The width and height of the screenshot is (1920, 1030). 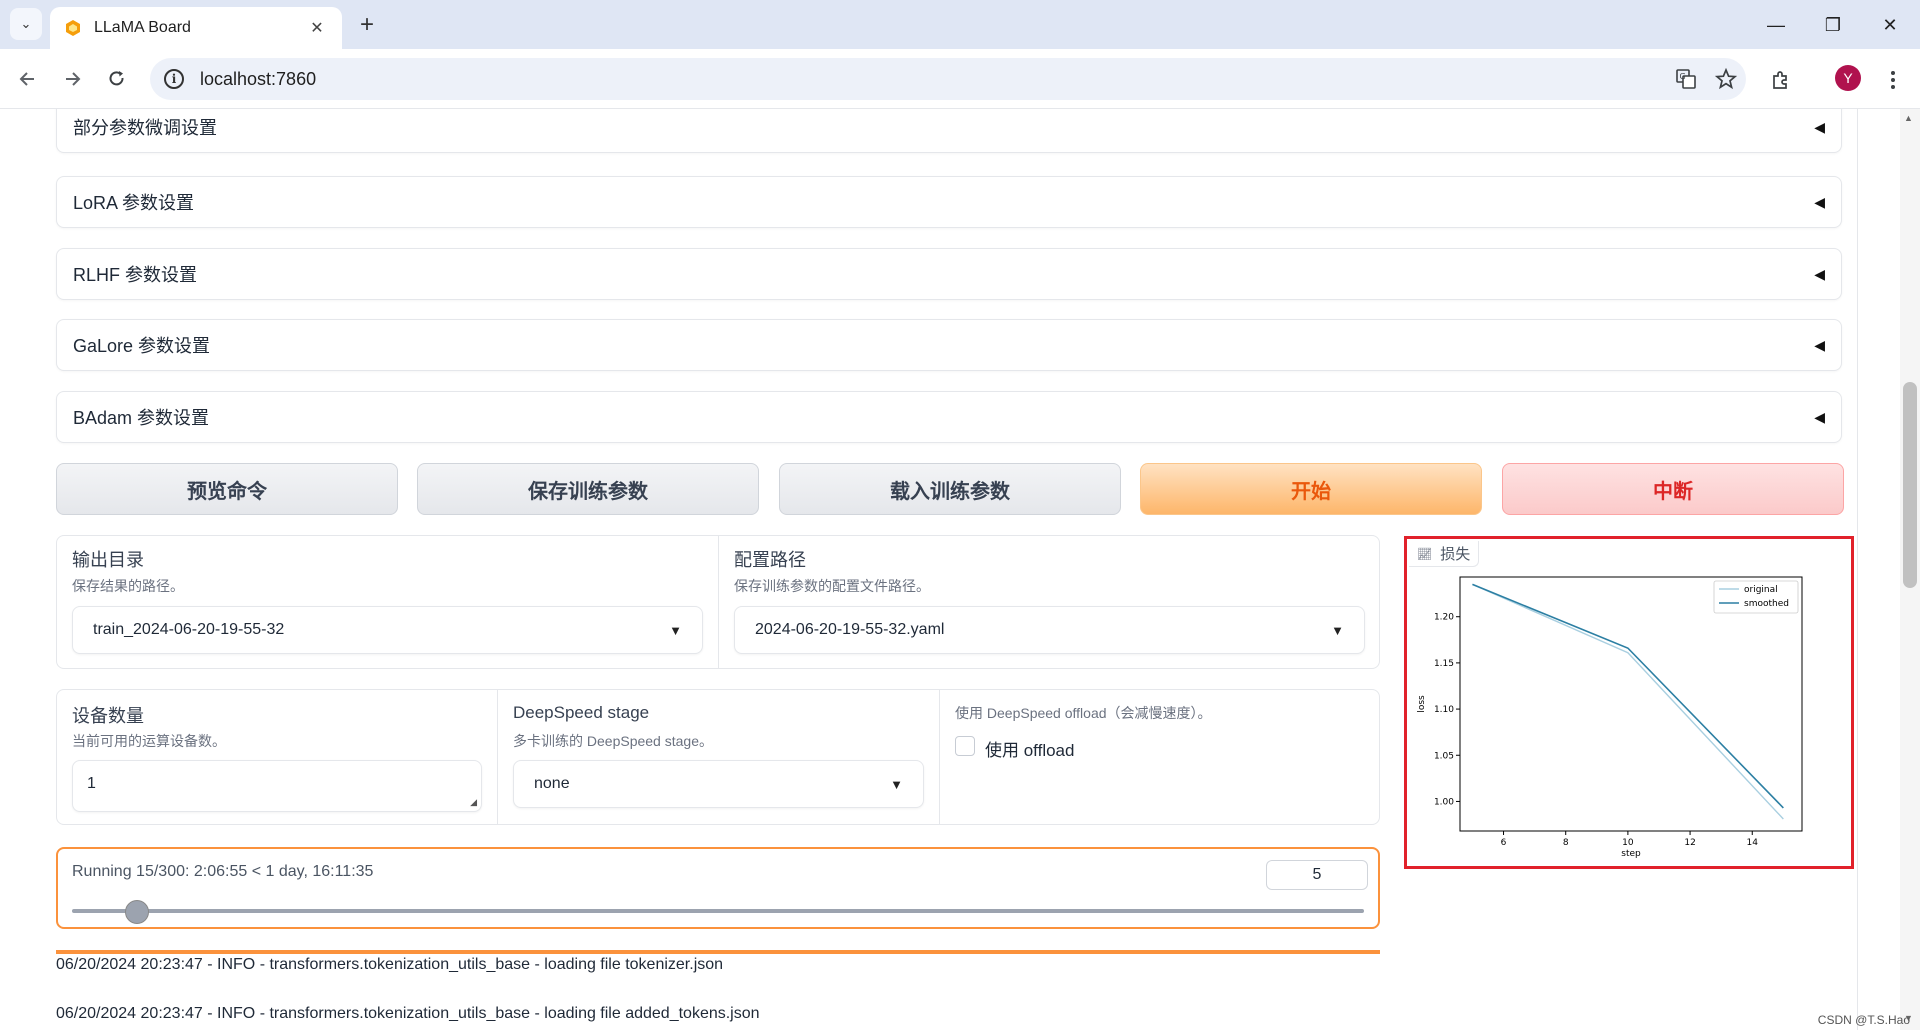 I want to click on load-arguments-button: 载入训练参数, so click(x=950, y=489).